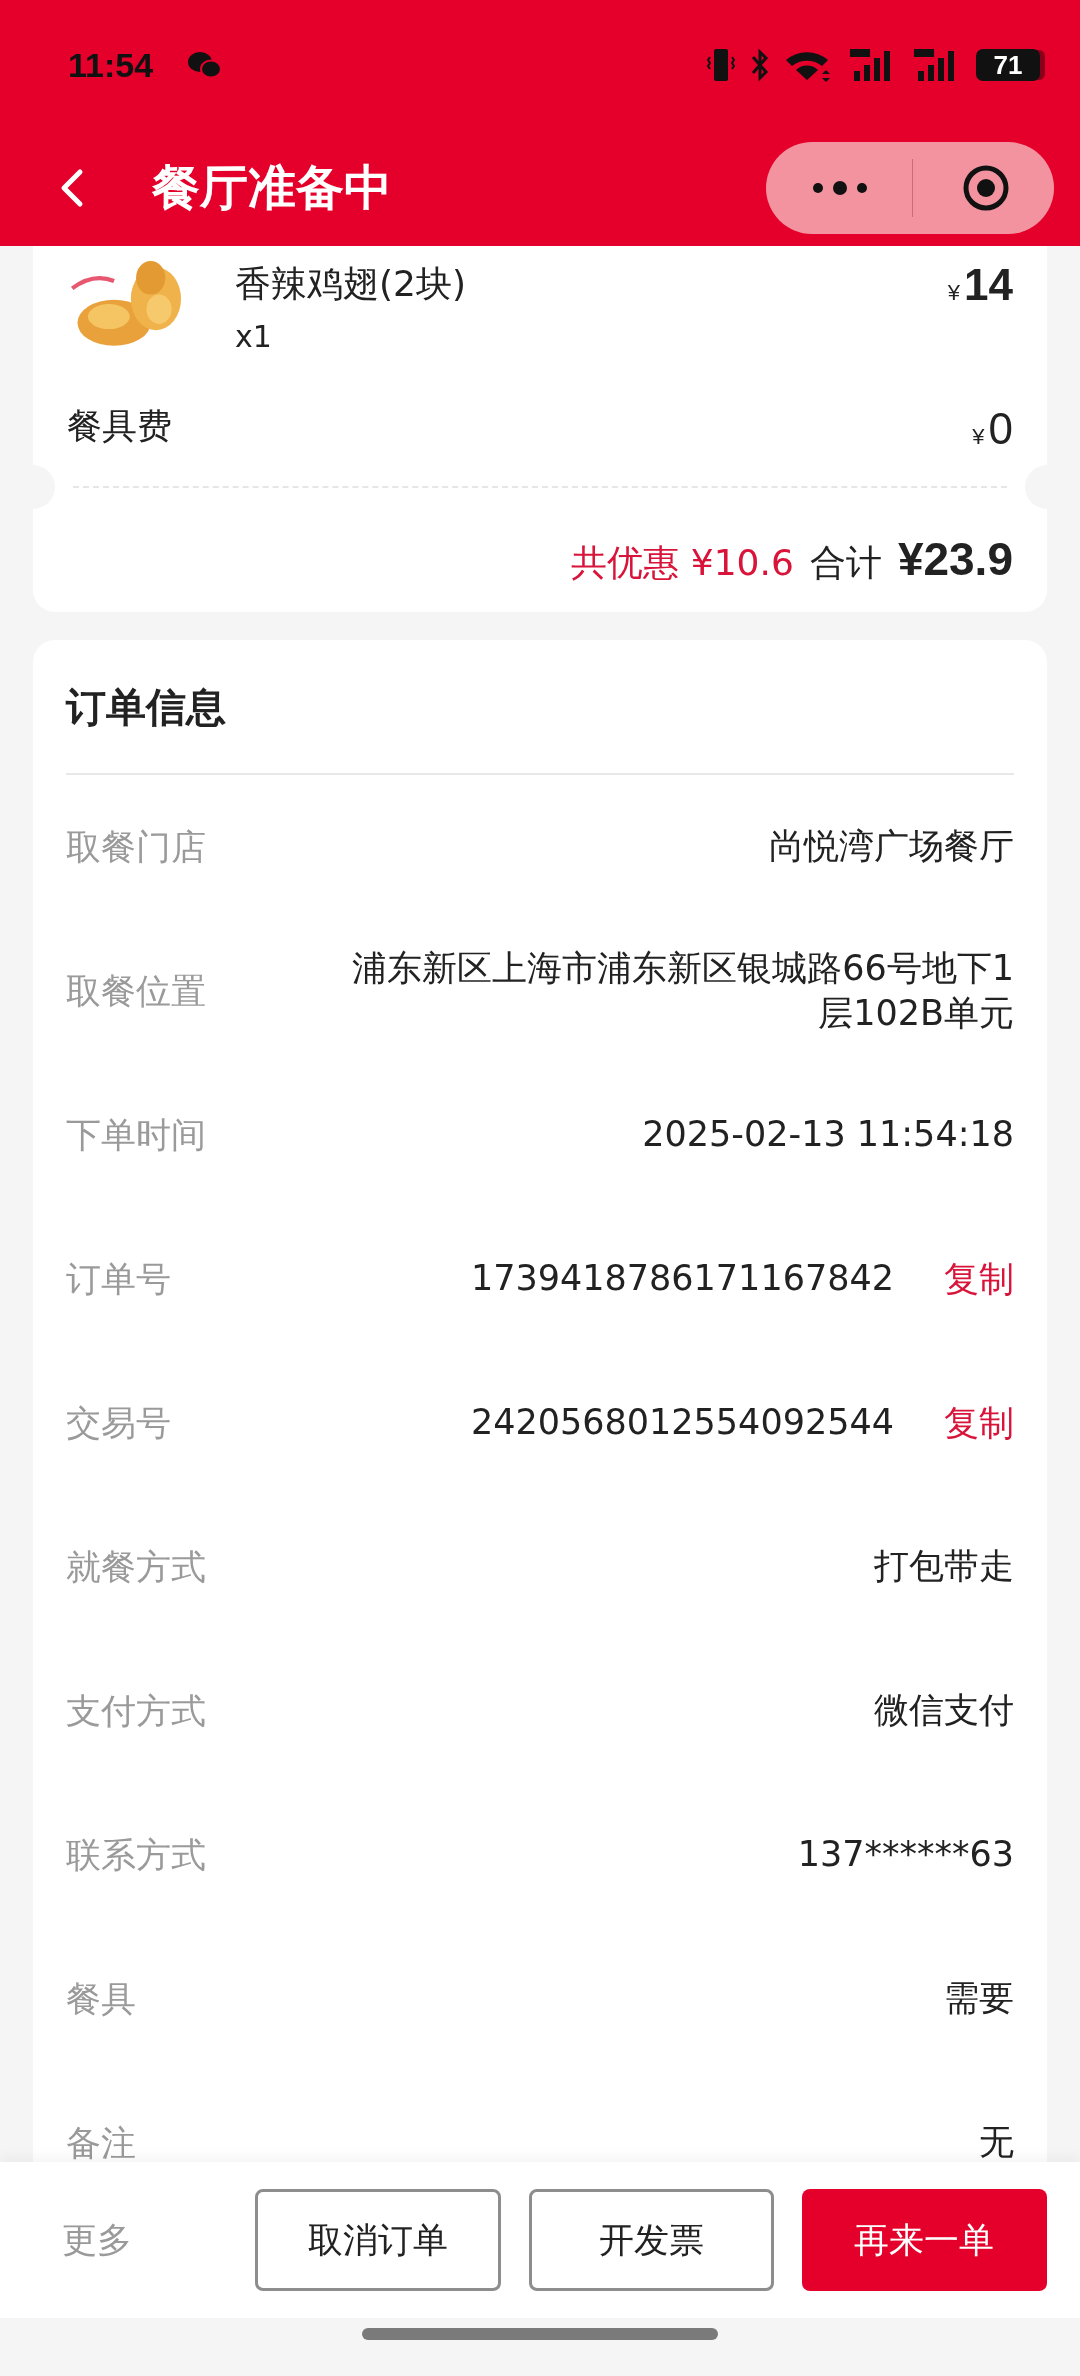 The width and height of the screenshot is (1080, 2376). I want to click on action-button: 再来一单, so click(924, 2240).